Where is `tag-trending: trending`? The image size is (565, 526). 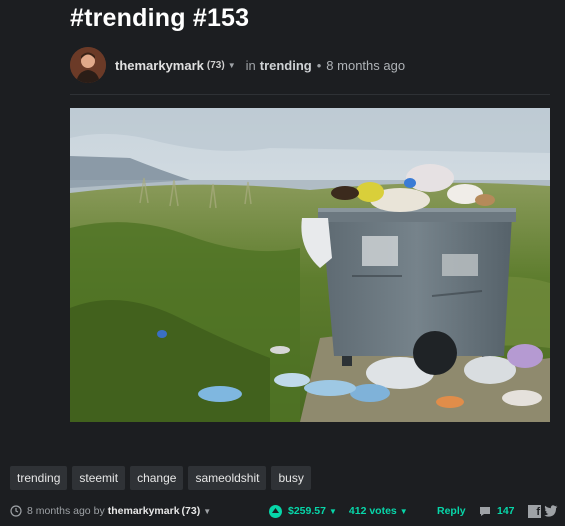 tag-trending: trending is located at coordinates (39, 478).